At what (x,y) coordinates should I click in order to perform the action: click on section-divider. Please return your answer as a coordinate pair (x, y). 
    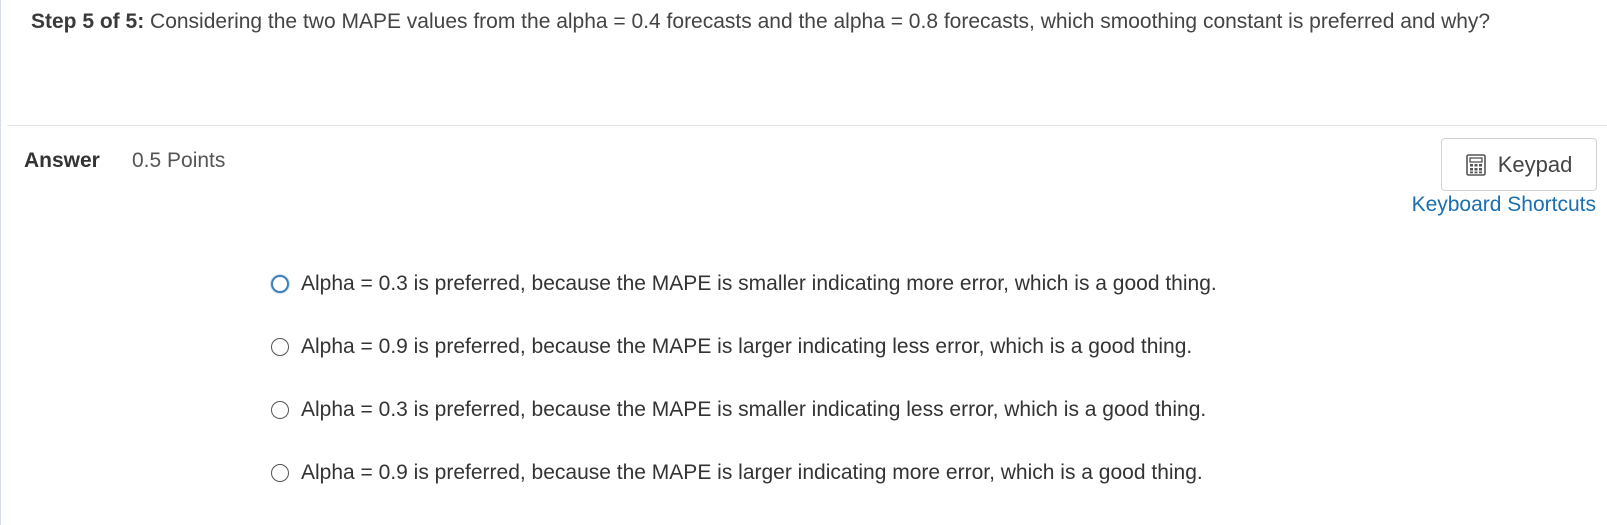
    Looking at the image, I should click on (807, 125).